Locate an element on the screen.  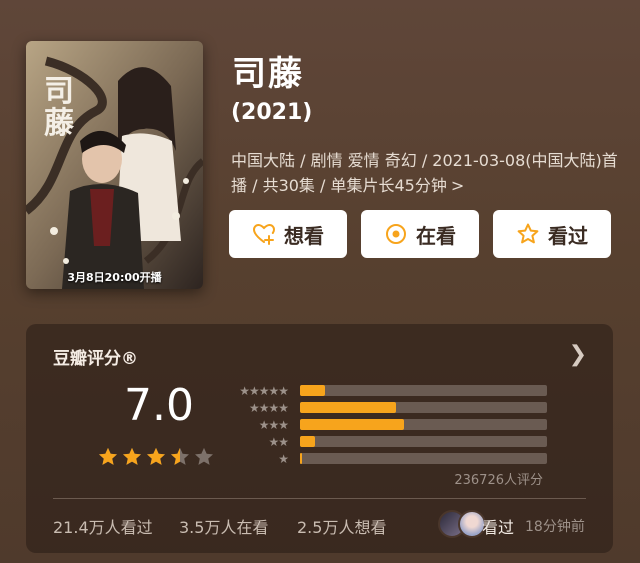
heart-plus-icon is located at coordinates (264, 234).